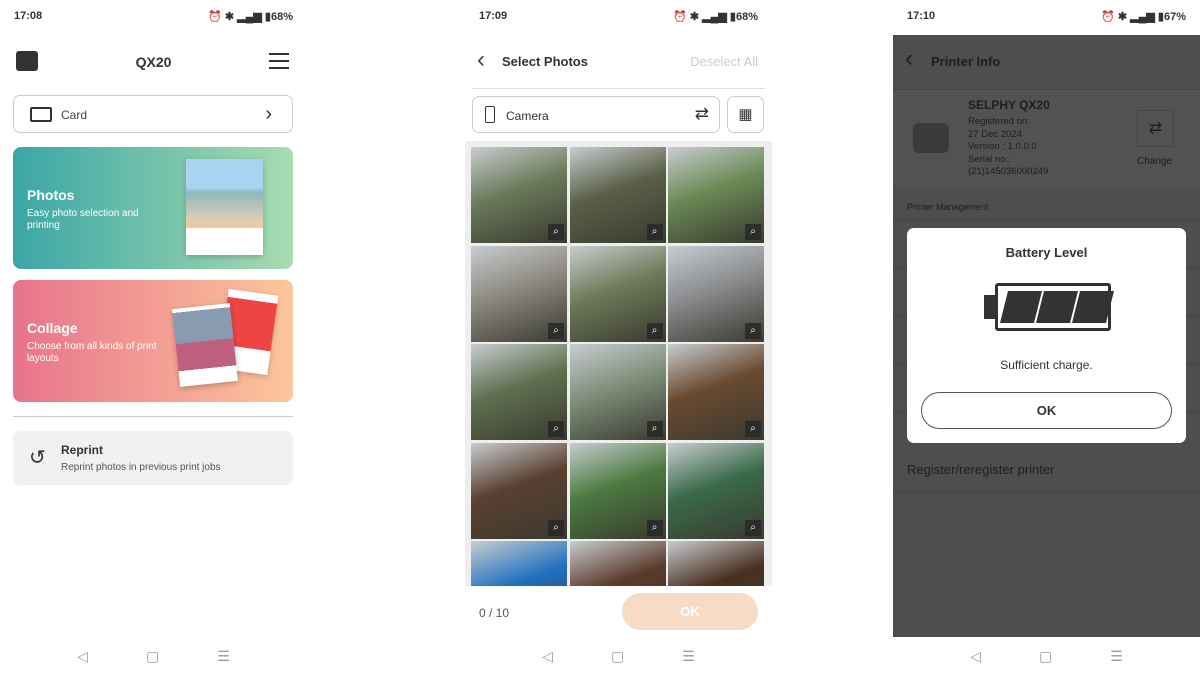  I want to click on header: ‹ Select Photos Deselect All, so click(618, 60).